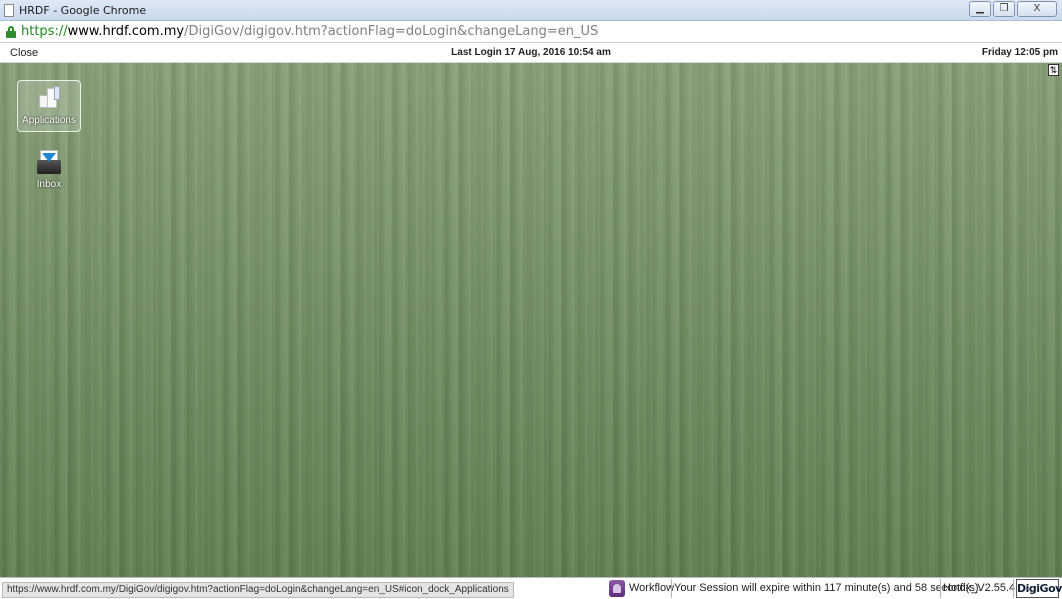 This screenshot has width=1062, height=599. I want to click on window-controls: ▁ ❐ X, so click(1013, 9).